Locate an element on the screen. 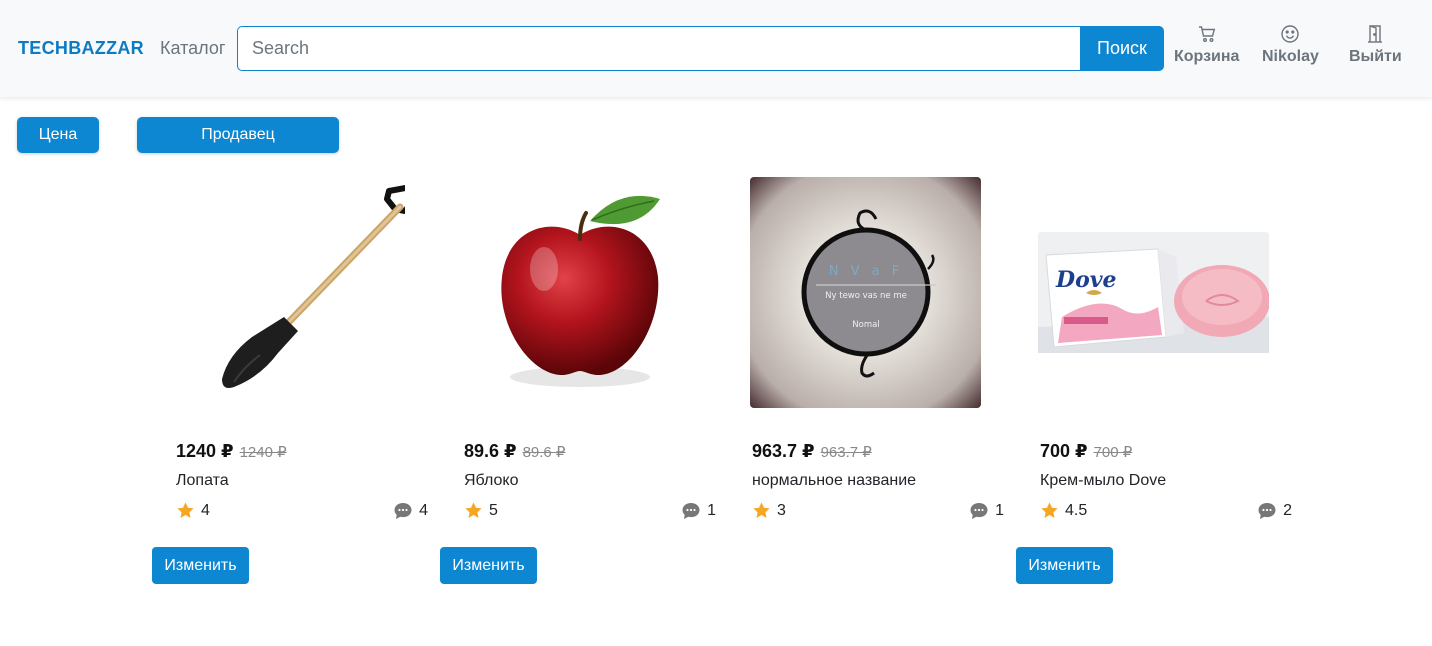  user-label: Nikolay is located at coordinates (1290, 56).